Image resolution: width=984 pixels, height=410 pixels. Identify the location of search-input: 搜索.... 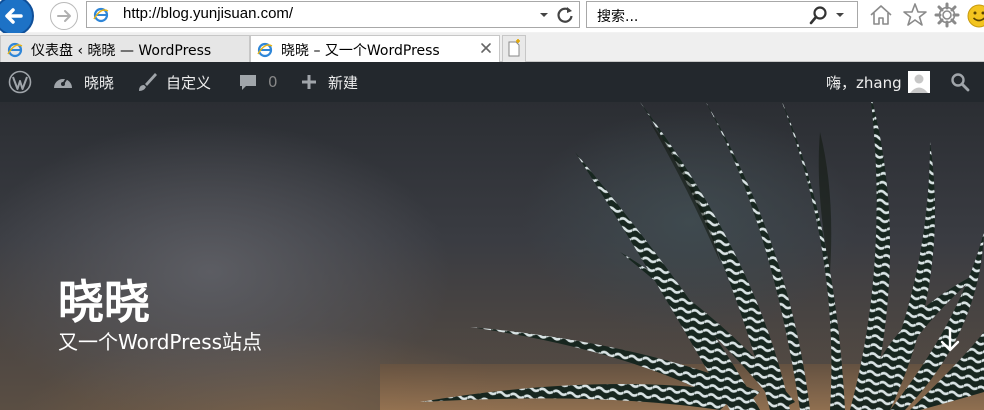
(617, 16).